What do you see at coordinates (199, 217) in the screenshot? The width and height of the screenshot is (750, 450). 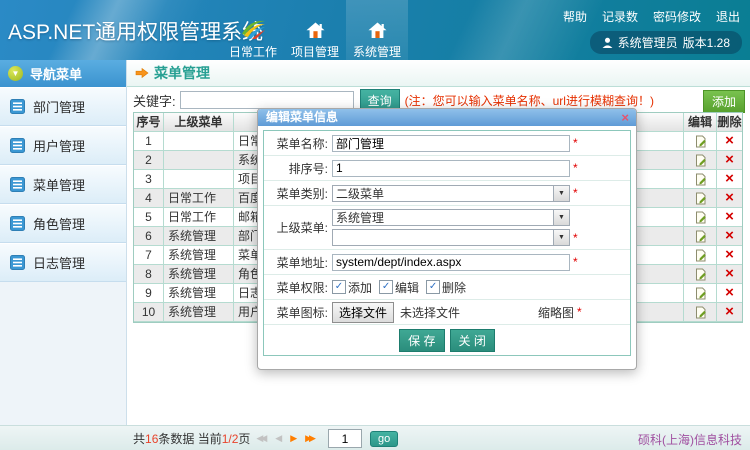 I see `cell-parent-menu: 日常工作` at bounding box center [199, 217].